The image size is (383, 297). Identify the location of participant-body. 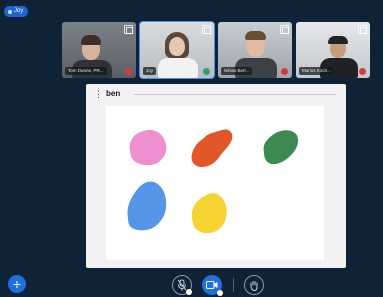
(178, 68).